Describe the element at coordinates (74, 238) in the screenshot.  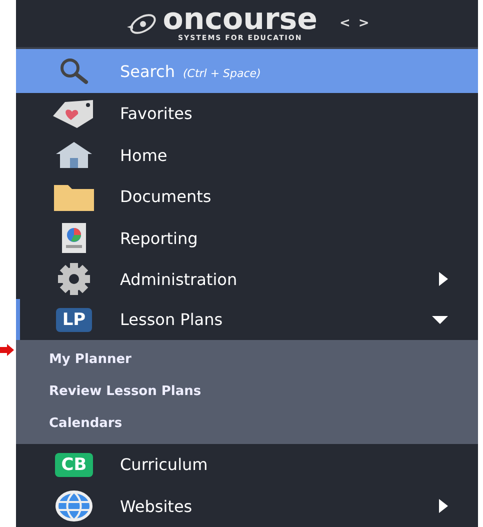
I see `report-icon` at that location.